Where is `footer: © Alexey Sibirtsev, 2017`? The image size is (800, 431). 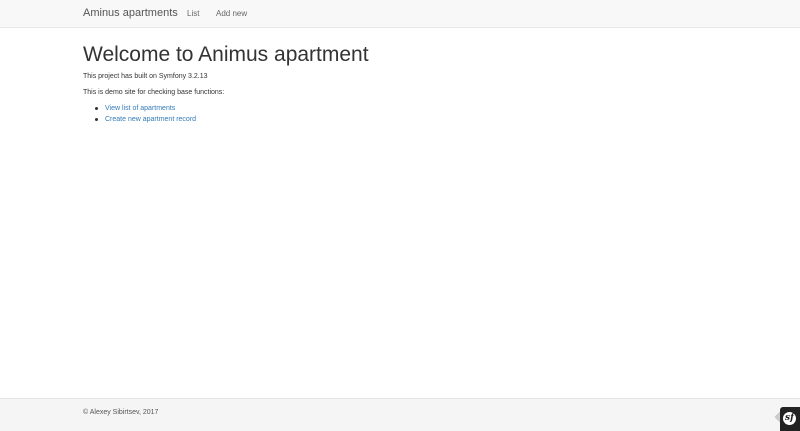
footer: © Alexey Sibirtsev, 2017 is located at coordinates (400, 414).